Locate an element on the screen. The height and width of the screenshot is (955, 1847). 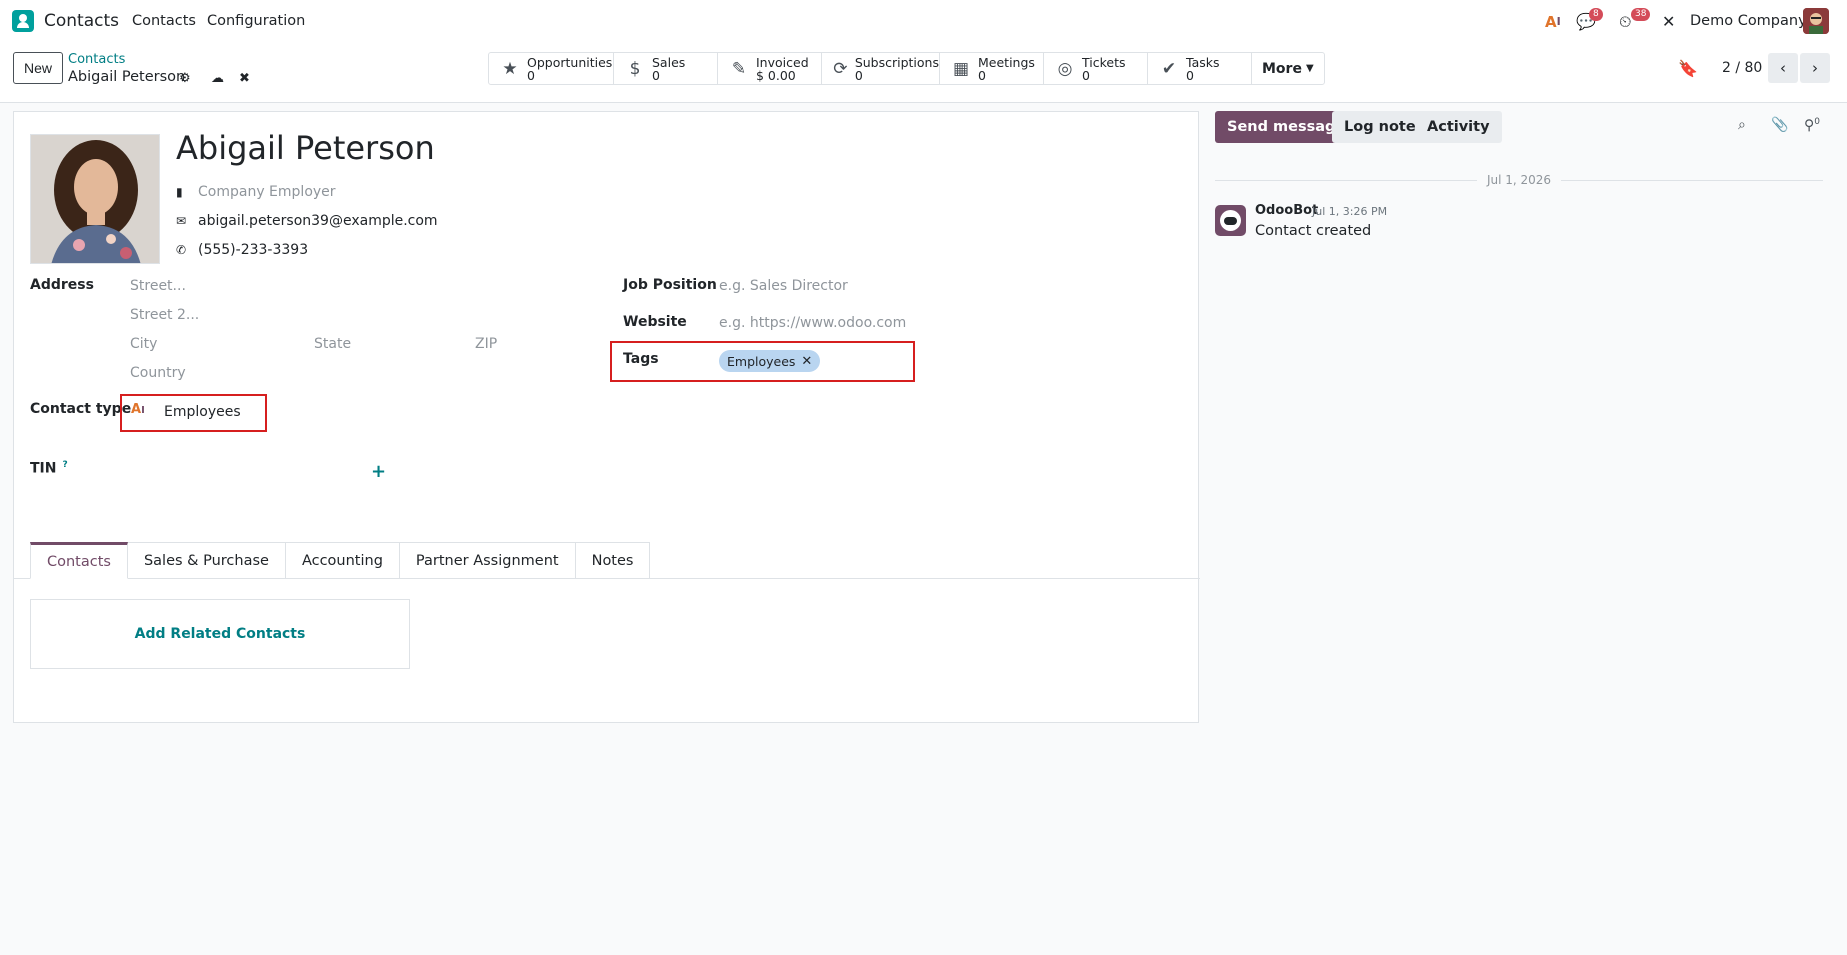
date-separator: Jul 1, 2026 is located at coordinates (1519, 180).